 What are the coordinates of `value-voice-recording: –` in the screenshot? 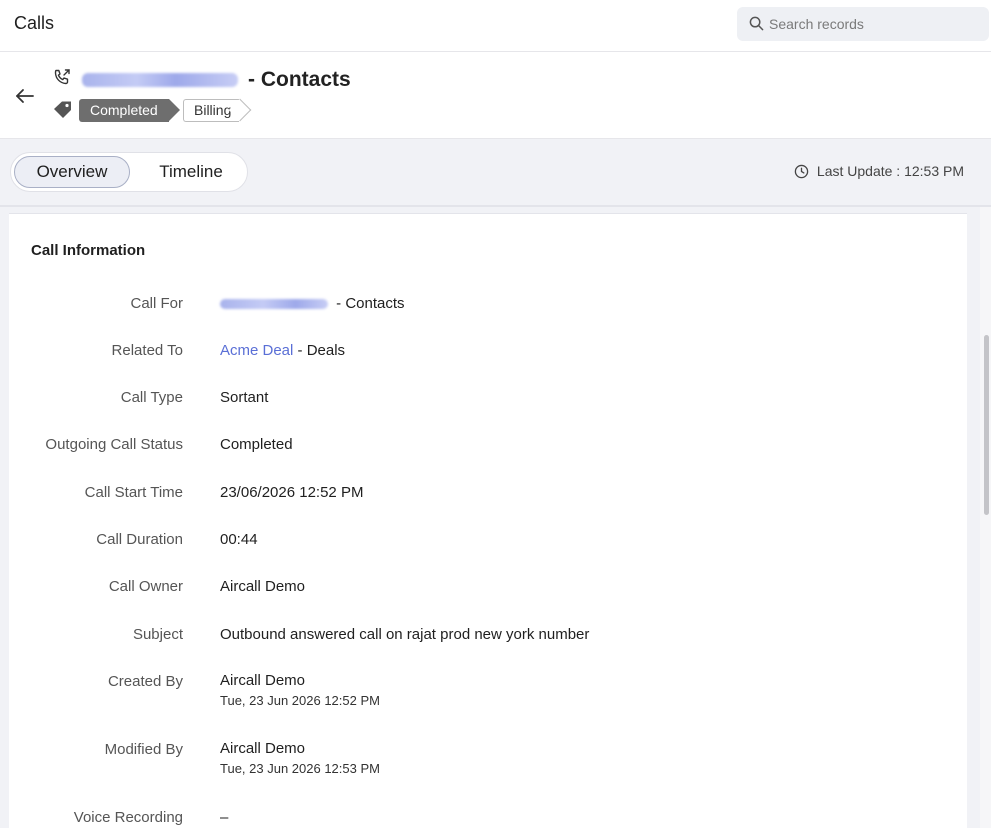 It's located at (224, 817).